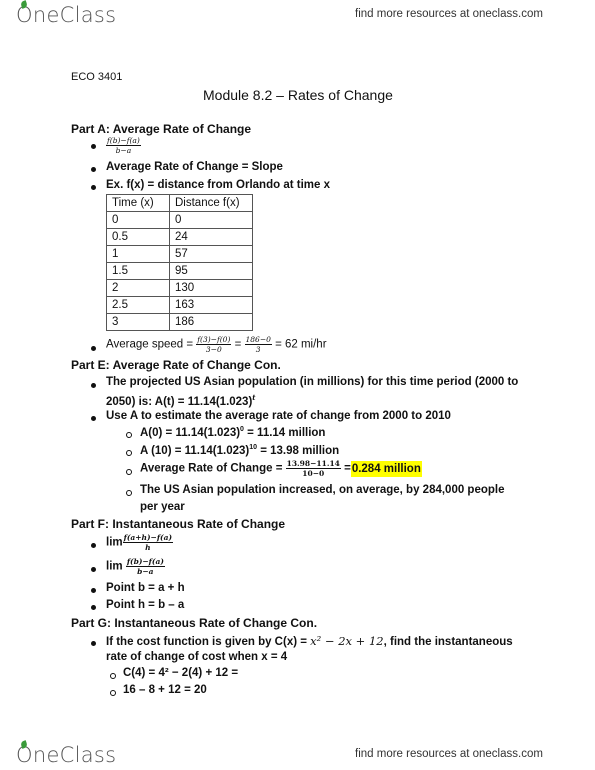  What do you see at coordinates (138, 237) in the screenshot?
I see `table-cell: 0.5` at bounding box center [138, 237].